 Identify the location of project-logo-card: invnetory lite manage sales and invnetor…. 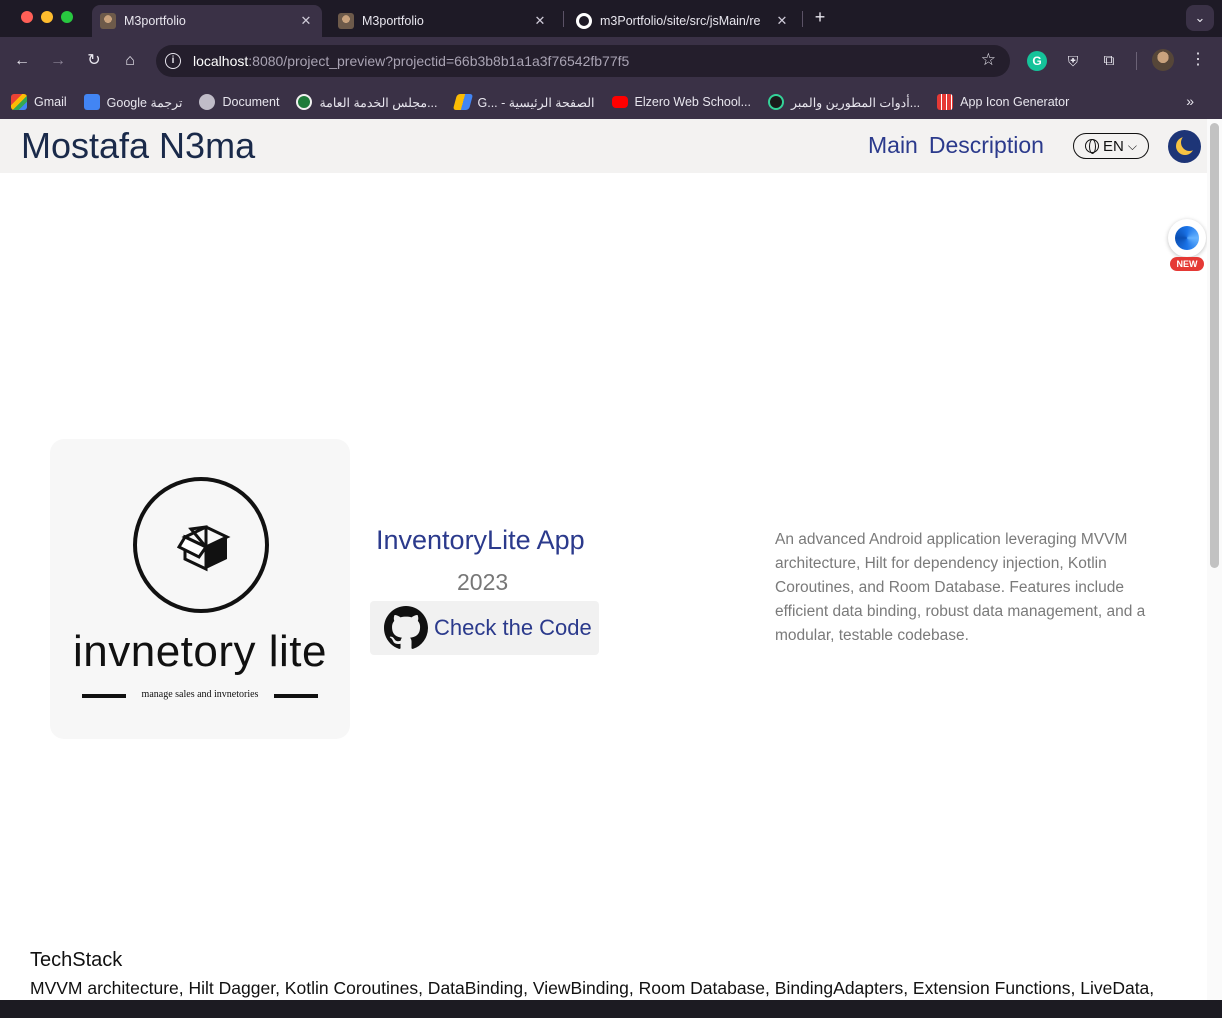
(200, 589).